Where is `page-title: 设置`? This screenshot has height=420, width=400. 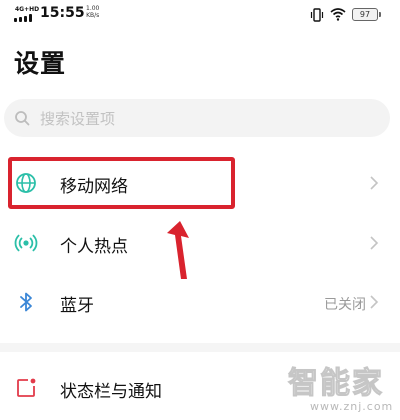
page-title: 设置 is located at coordinates (40, 63).